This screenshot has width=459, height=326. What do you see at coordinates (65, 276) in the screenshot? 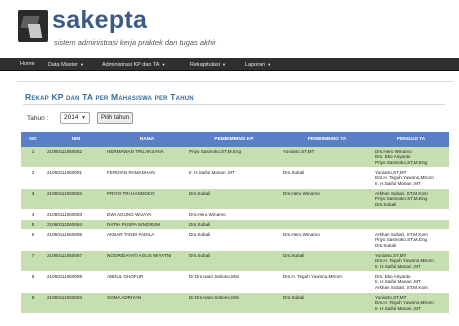
I see `cell-nim: 21060111060089` at bounding box center [65, 276].